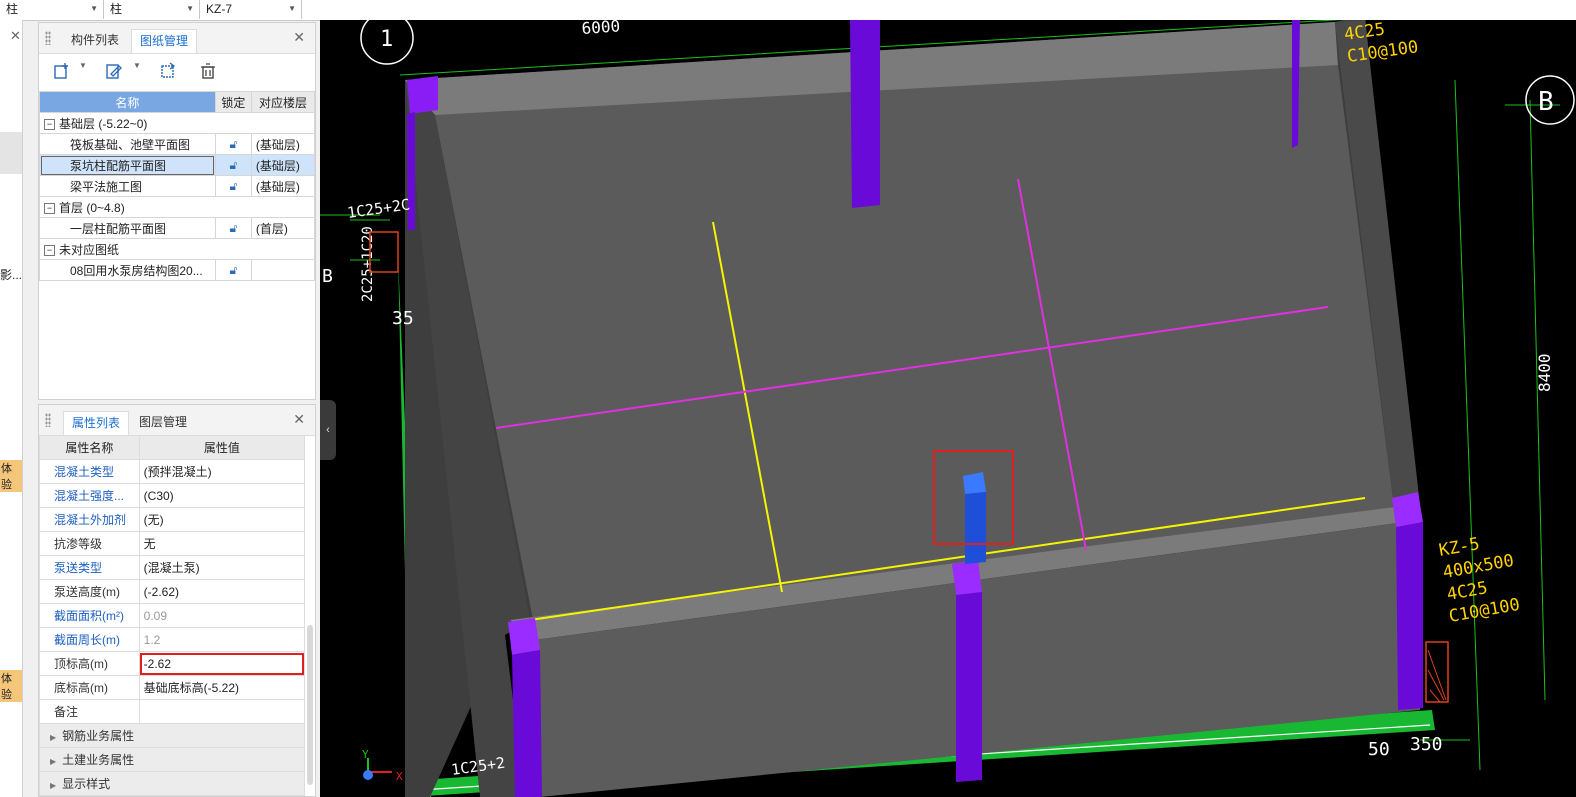  What do you see at coordinates (328, 430) in the screenshot?
I see `collapse-panel-handle: ‹` at bounding box center [328, 430].